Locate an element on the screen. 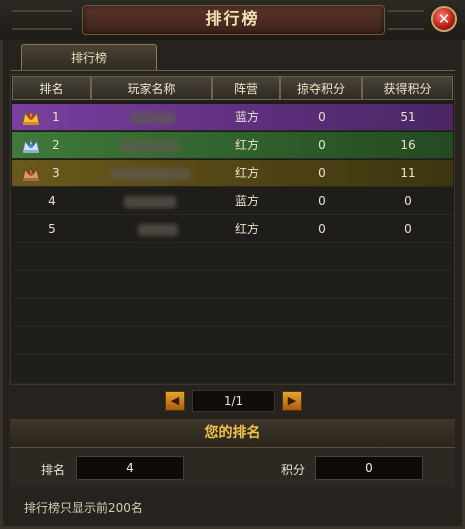  my-rank-panel: 您的排名 排名 4 积分 0 is located at coordinates (232, 453).